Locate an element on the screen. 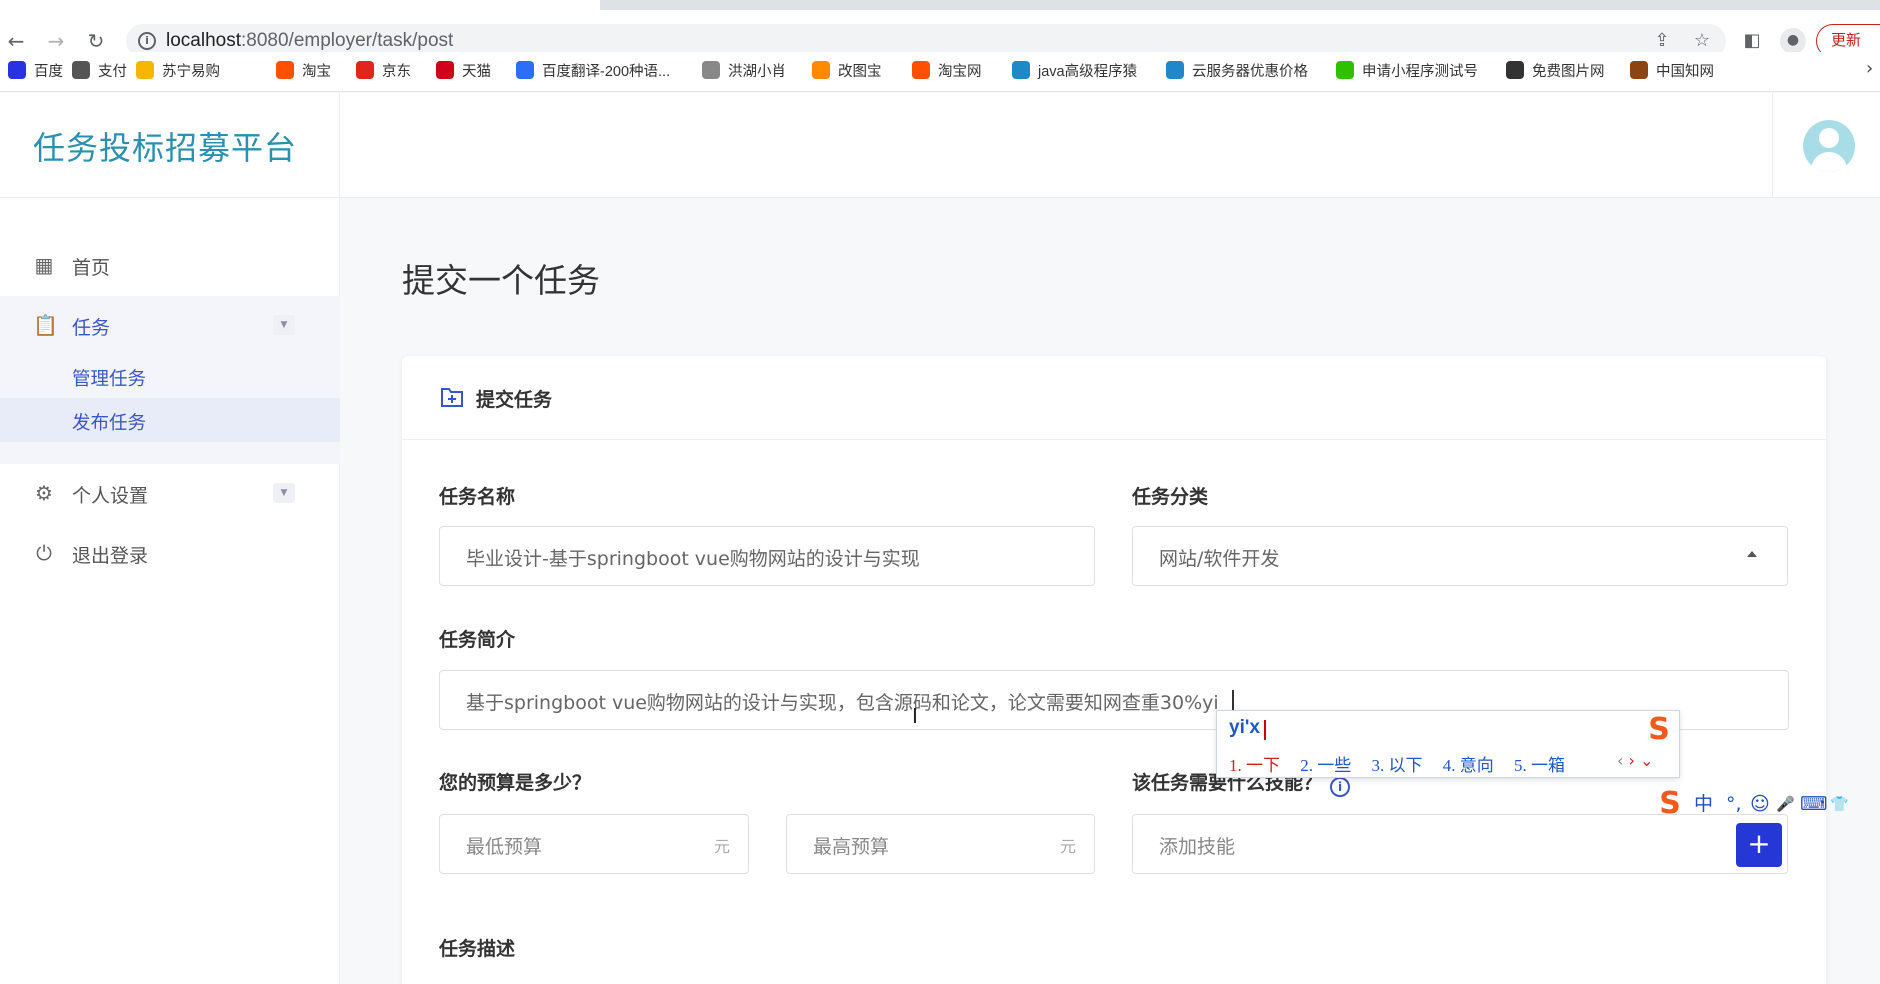 Image resolution: width=1880 pixels, height=984 pixels. sidebar-item-label: 任务 is located at coordinates (91, 328).